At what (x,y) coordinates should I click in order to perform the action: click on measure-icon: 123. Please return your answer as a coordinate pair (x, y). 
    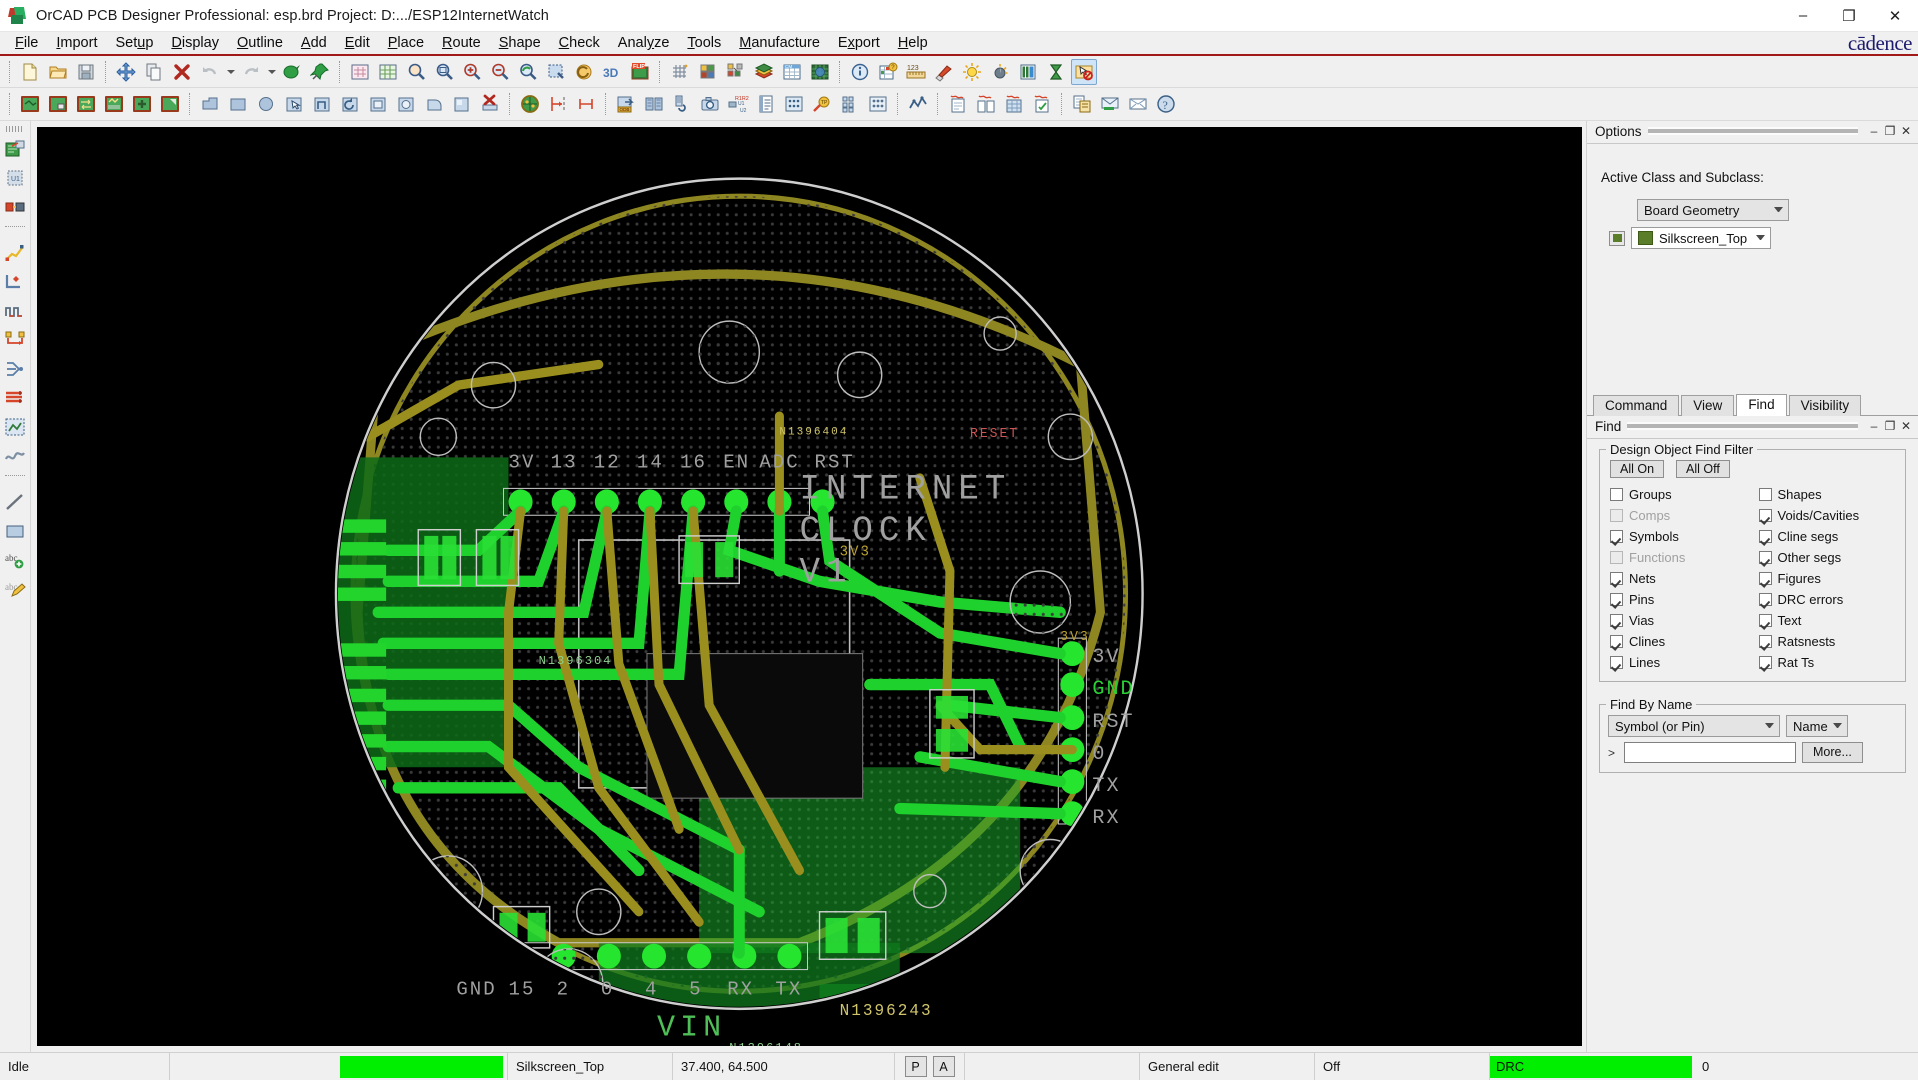
    Looking at the image, I should click on (916, 72).